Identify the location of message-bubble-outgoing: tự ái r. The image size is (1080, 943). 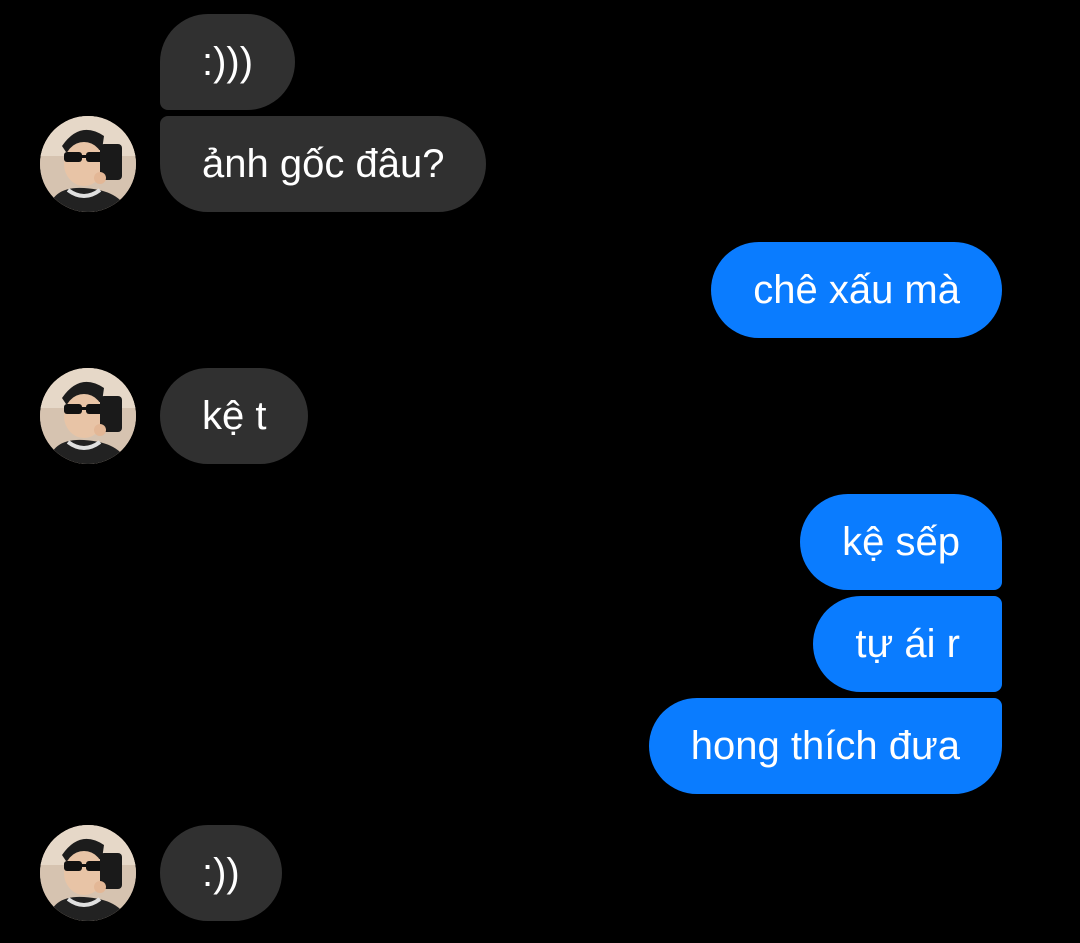
(907, 644).